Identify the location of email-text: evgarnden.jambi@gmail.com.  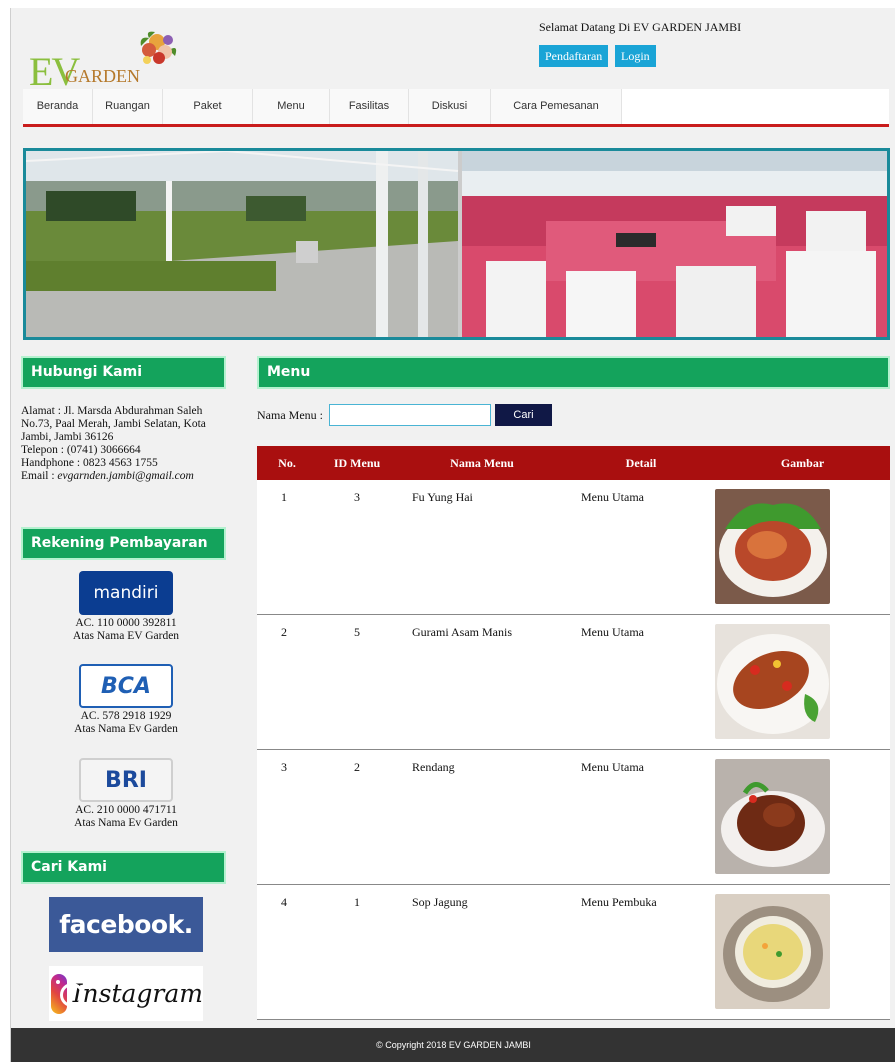
(125, 476).